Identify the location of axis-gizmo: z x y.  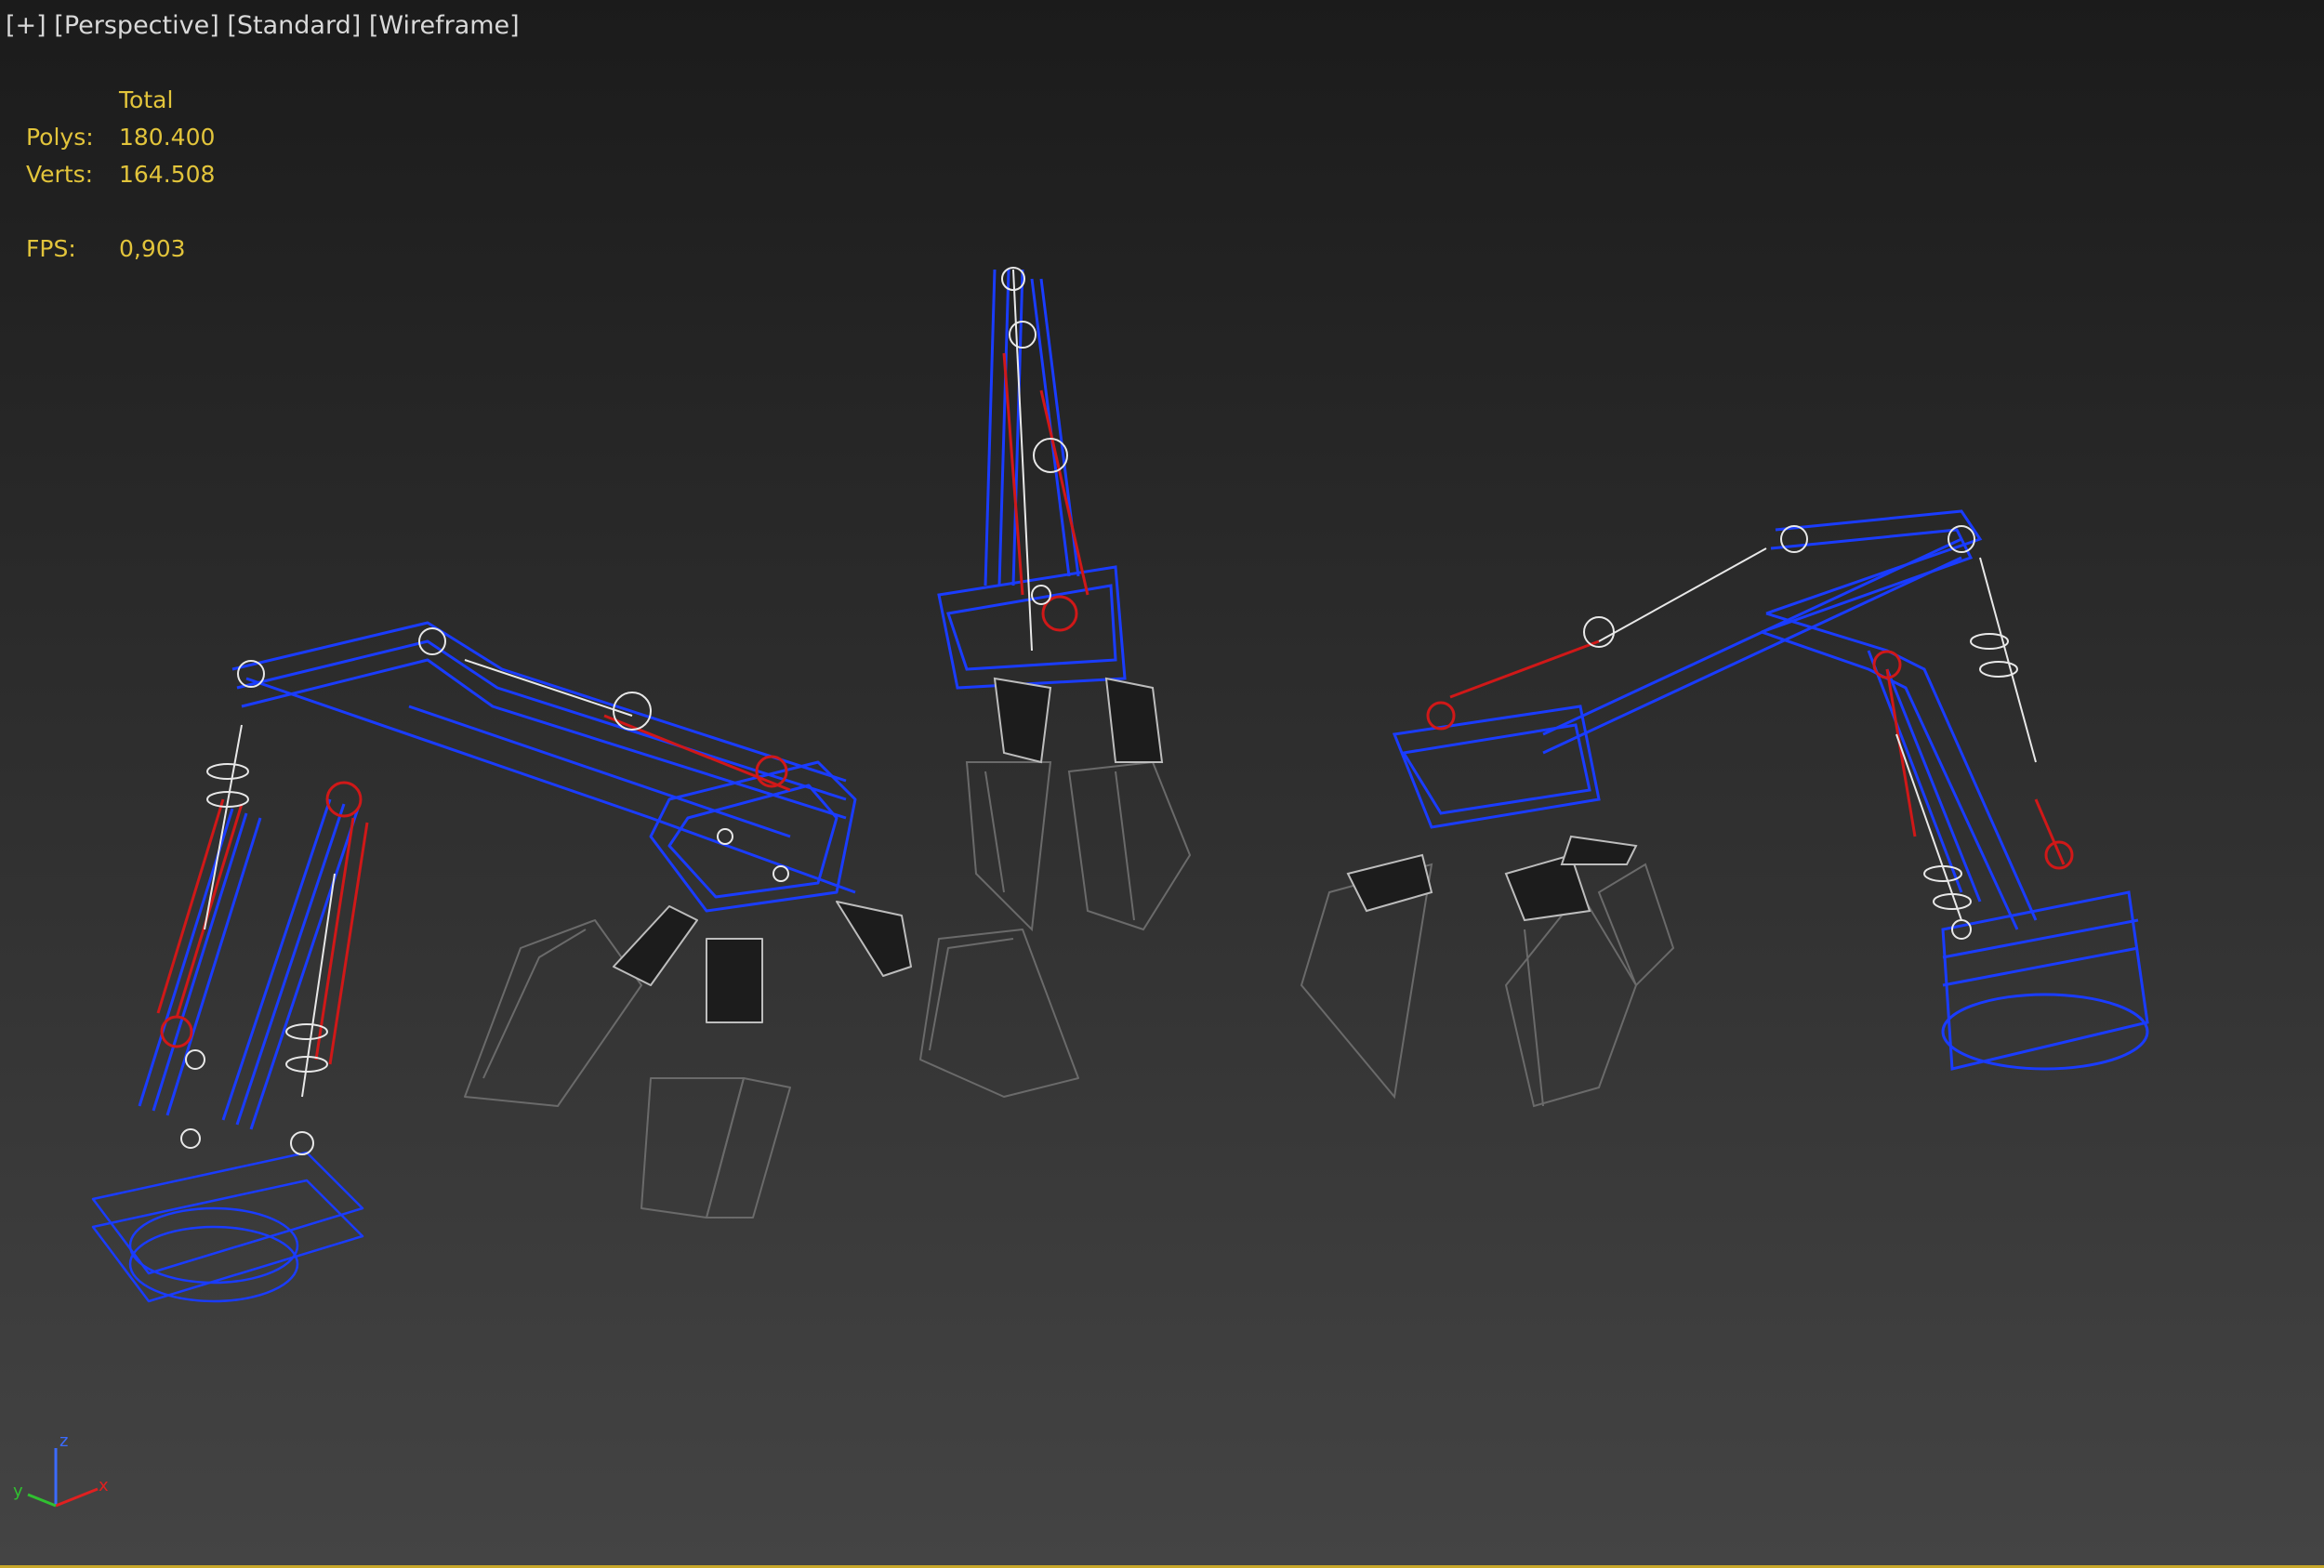
(61, 1470).